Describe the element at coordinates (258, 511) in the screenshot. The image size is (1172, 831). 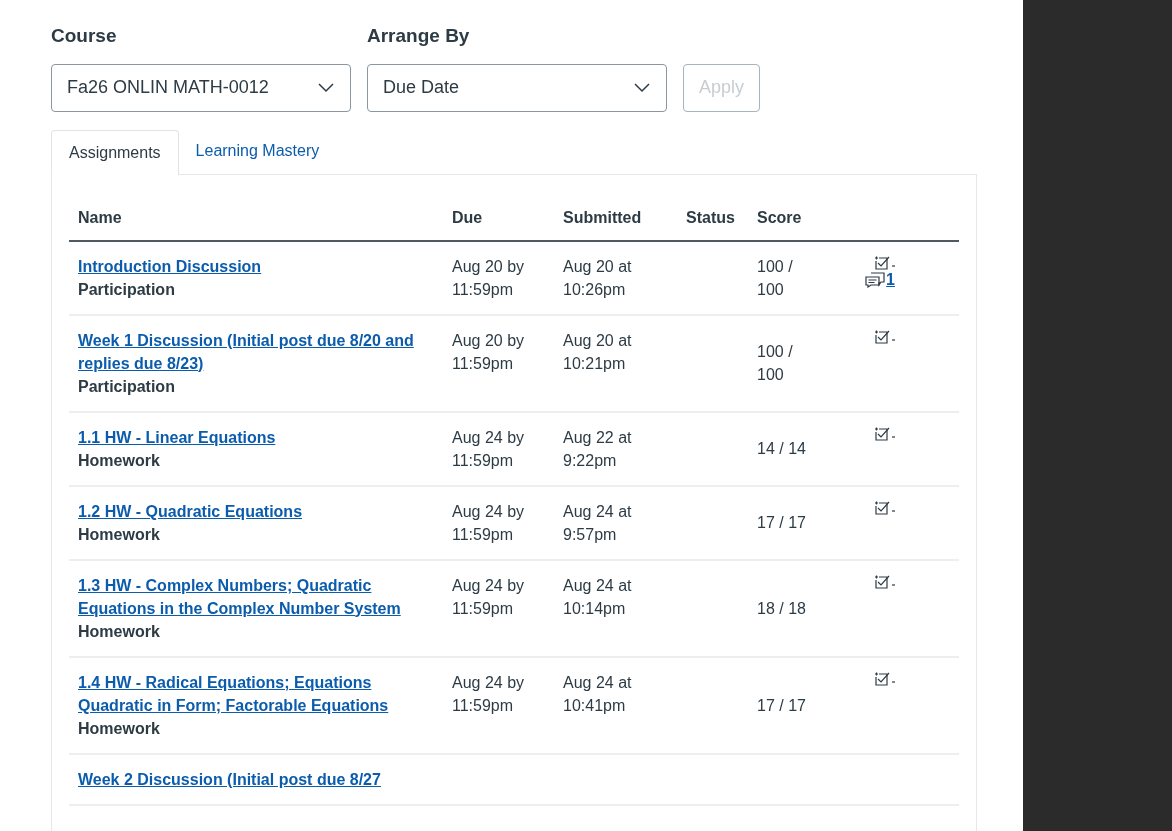
I see `assignment-link: 1.2 HW - Quadratic Equations` at that location.